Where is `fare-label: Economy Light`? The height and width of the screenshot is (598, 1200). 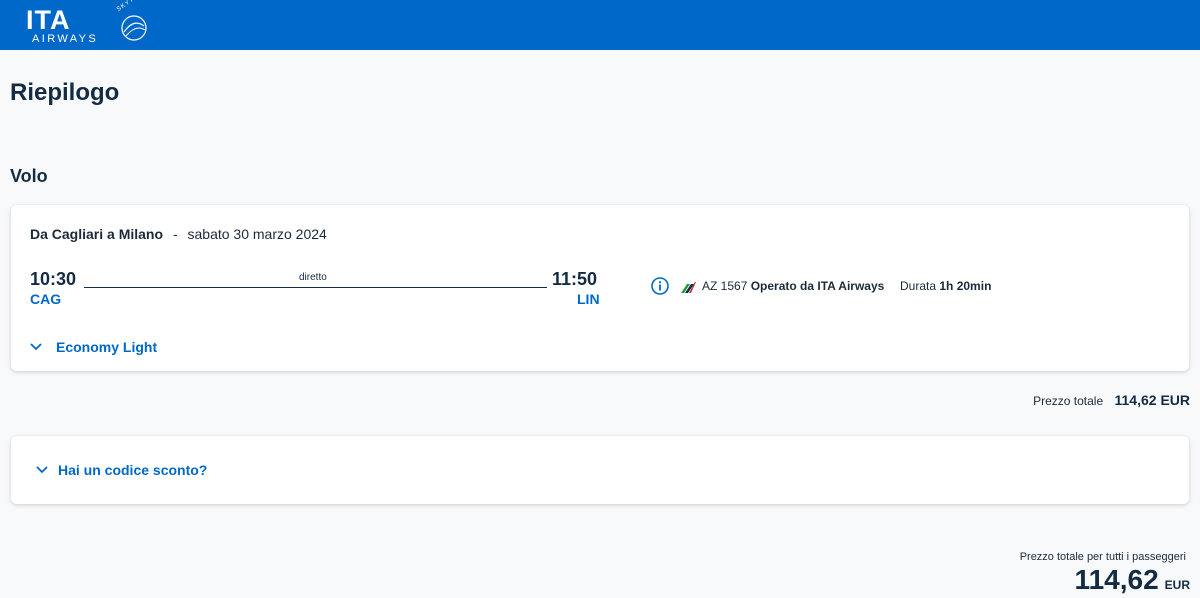 fare-label: Economy Light is located at coordinates (107, 347).